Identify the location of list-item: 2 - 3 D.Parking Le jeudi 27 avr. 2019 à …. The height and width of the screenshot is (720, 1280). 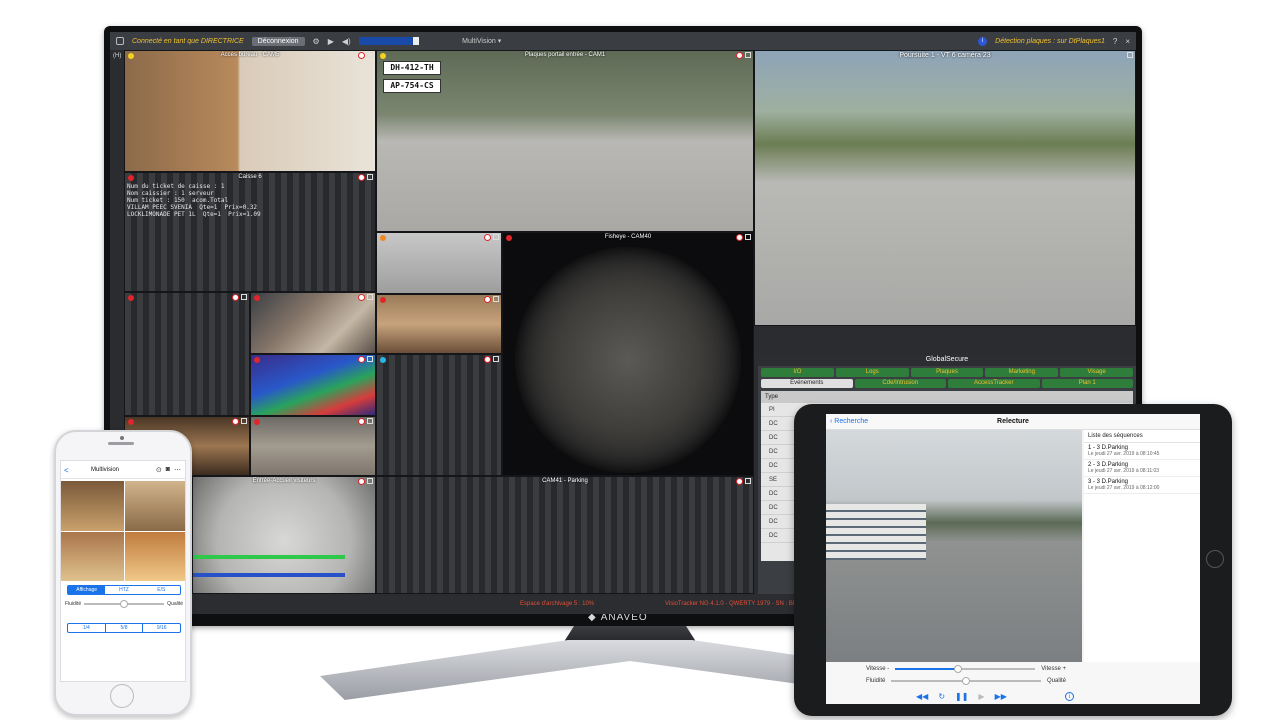
(1142, 468).